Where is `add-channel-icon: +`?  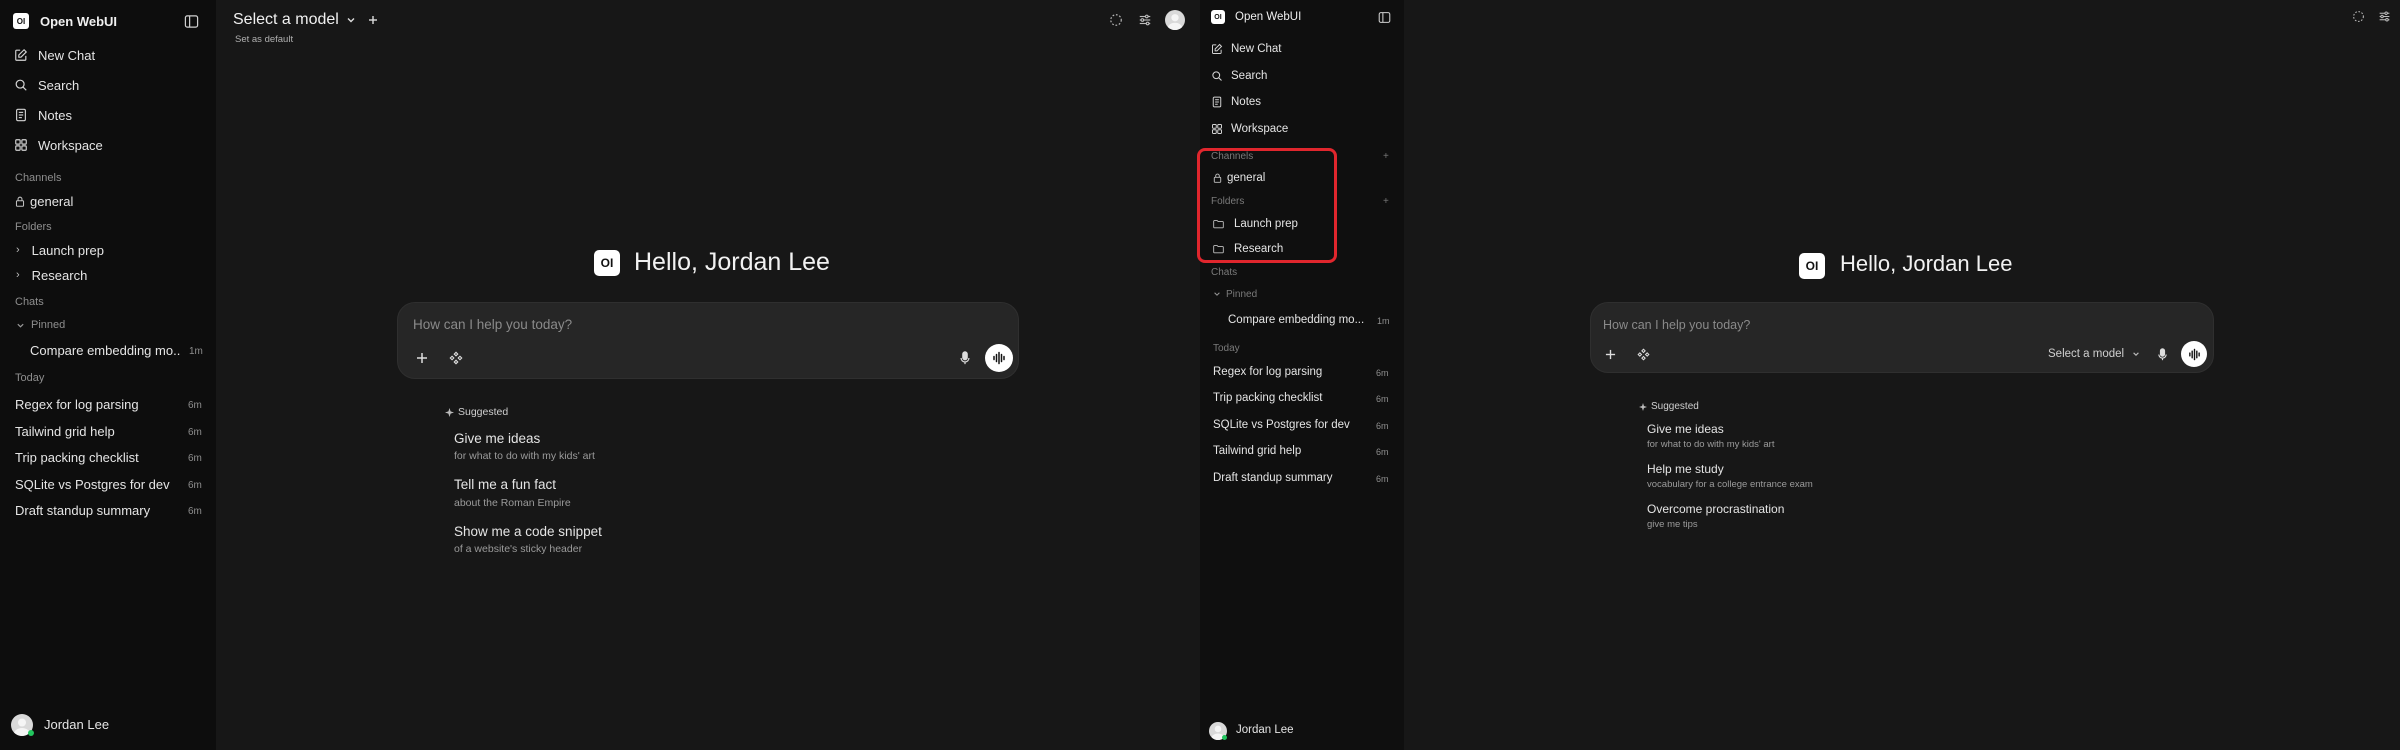
add-channel-icon: + is located at coordinates (1386, 156).